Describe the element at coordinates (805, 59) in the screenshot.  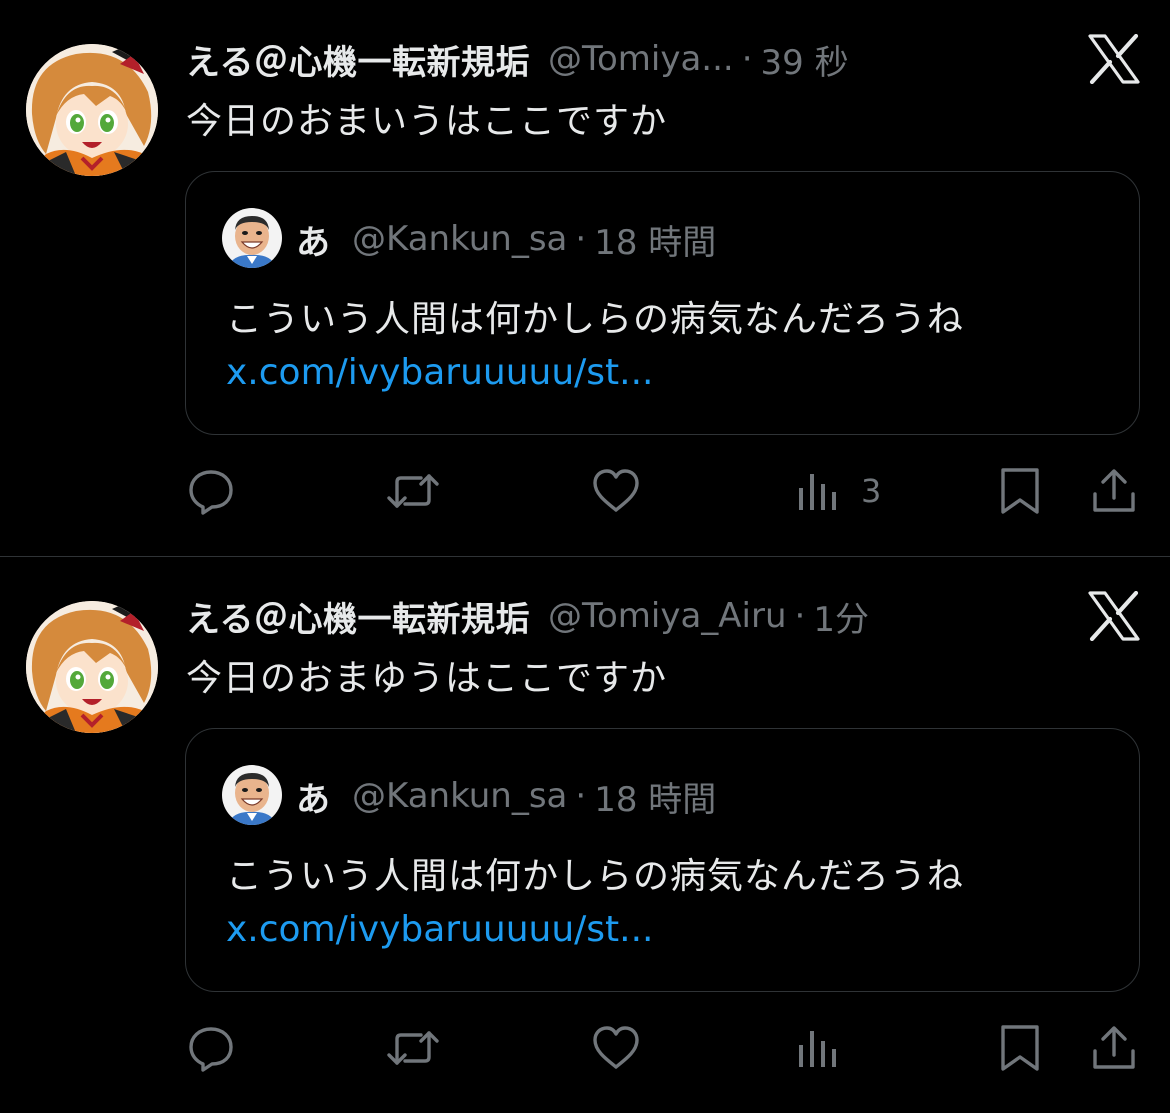
I see `timestamp: 39 秒` at that location.